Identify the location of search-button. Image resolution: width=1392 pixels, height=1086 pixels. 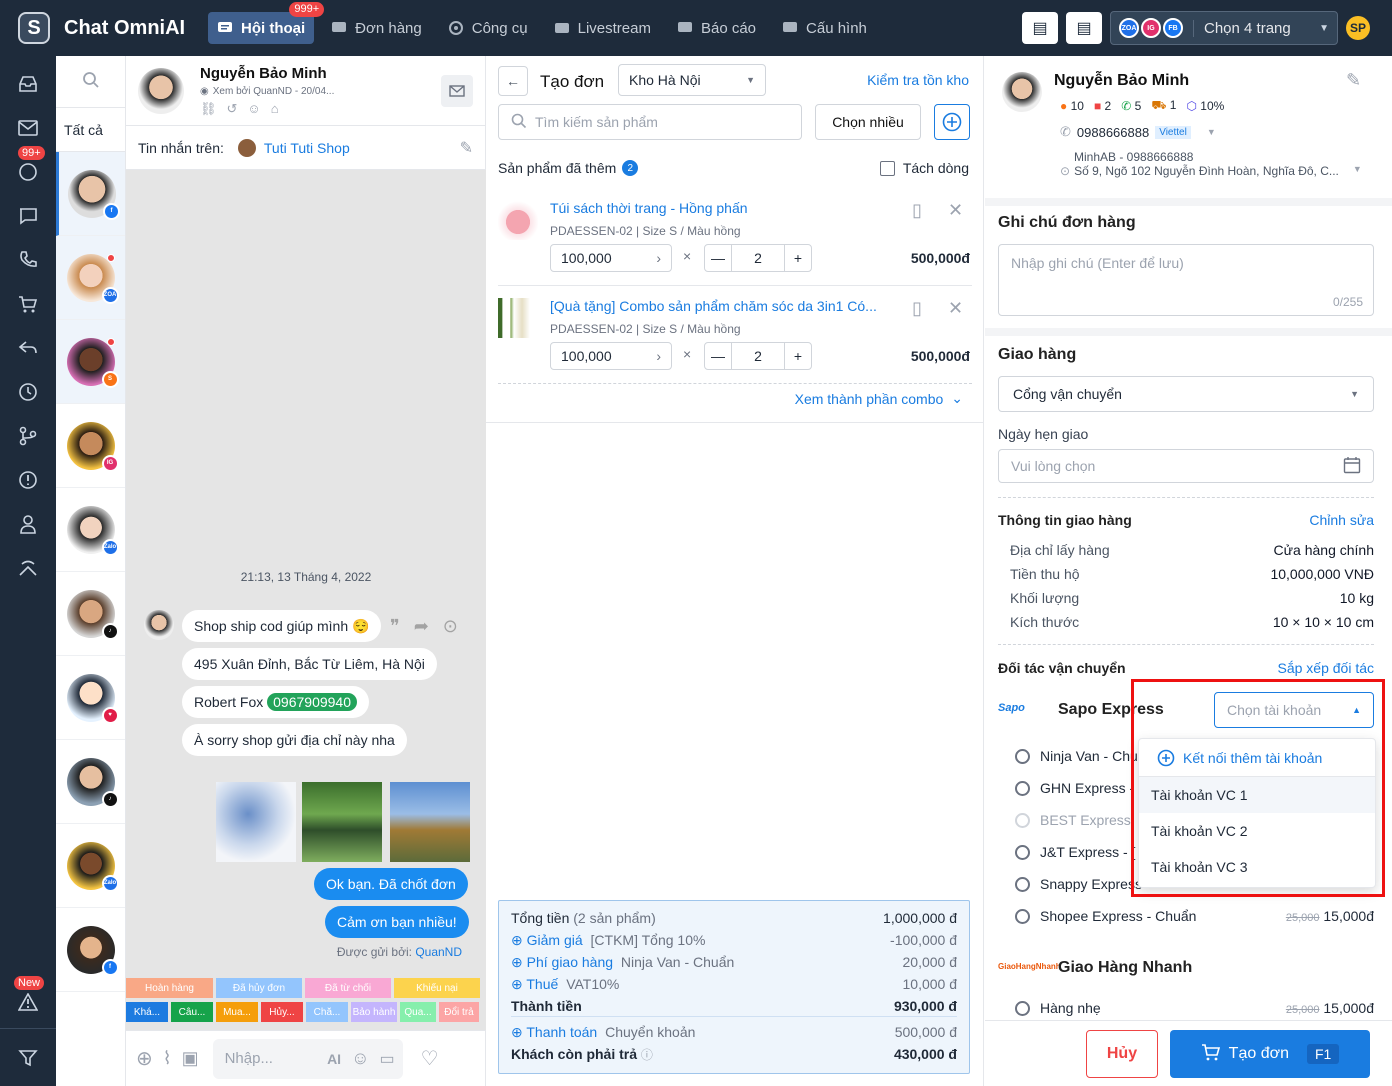
(90, 82).